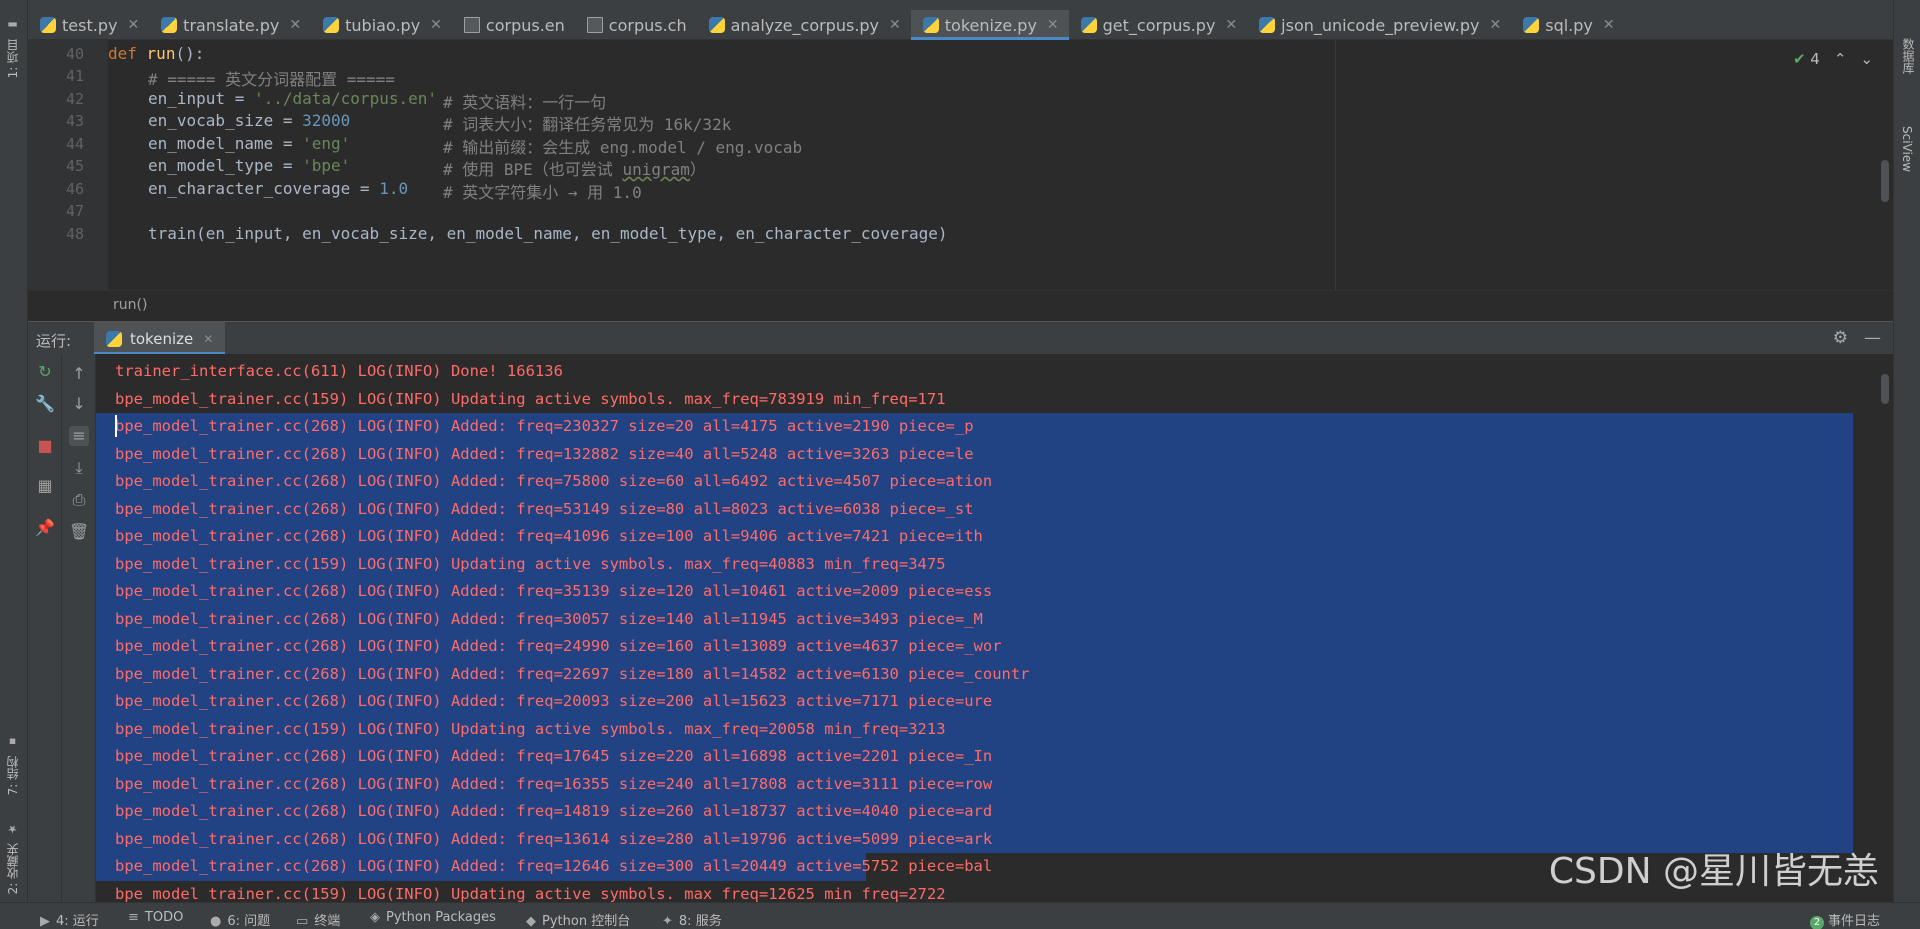 The height and width of the screenshot is (929, 1920). Describe the element at coordinates (225, 165) in the screenshot. I see `code-text: en_model_type =` at that location.